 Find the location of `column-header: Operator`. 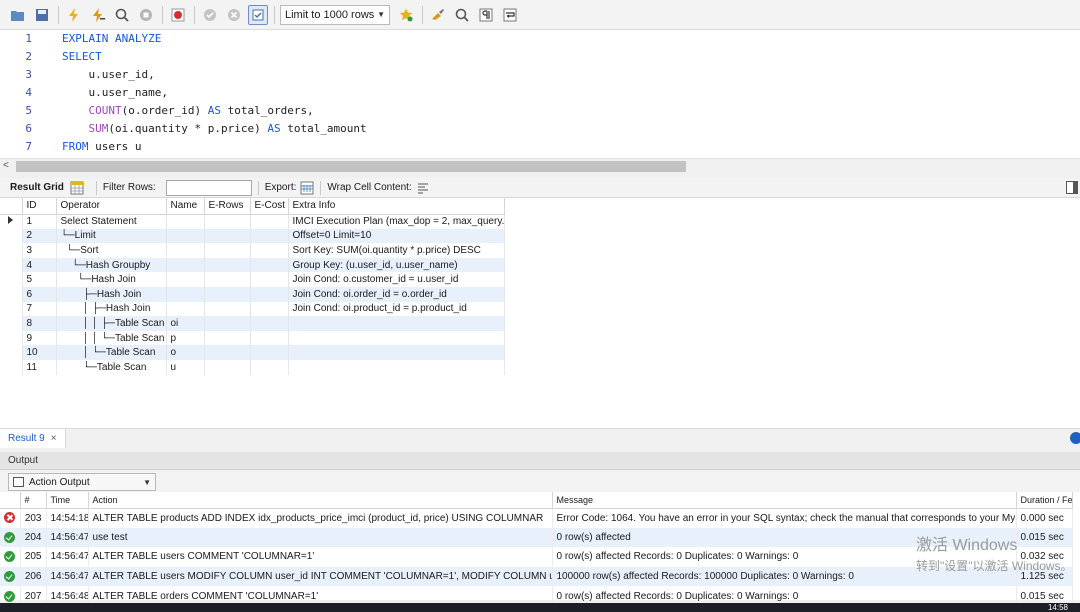

column-header: Operator is located at coordinates (111, 206).